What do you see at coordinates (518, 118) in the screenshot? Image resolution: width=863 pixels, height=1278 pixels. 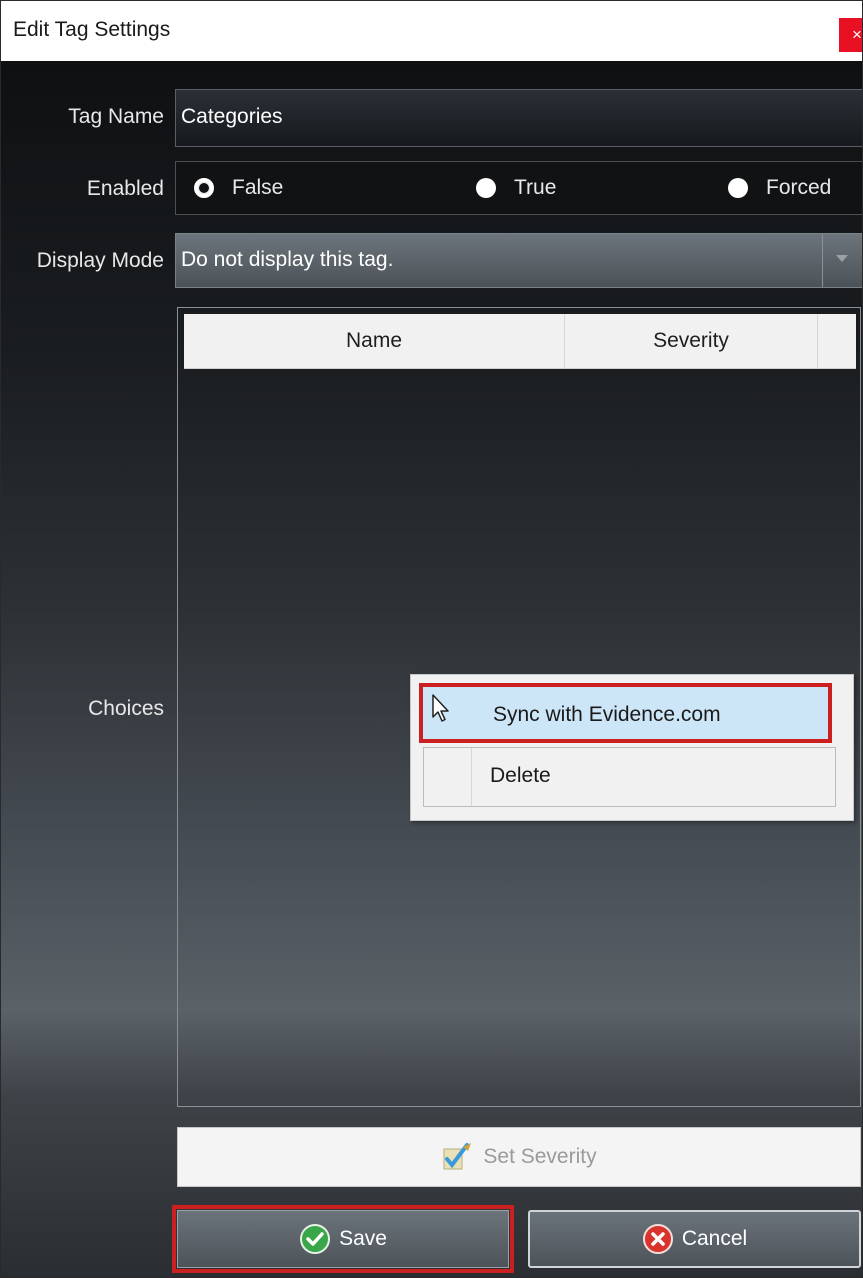 I see `tag-name-input: Categories` at bounding box center [518, 118].